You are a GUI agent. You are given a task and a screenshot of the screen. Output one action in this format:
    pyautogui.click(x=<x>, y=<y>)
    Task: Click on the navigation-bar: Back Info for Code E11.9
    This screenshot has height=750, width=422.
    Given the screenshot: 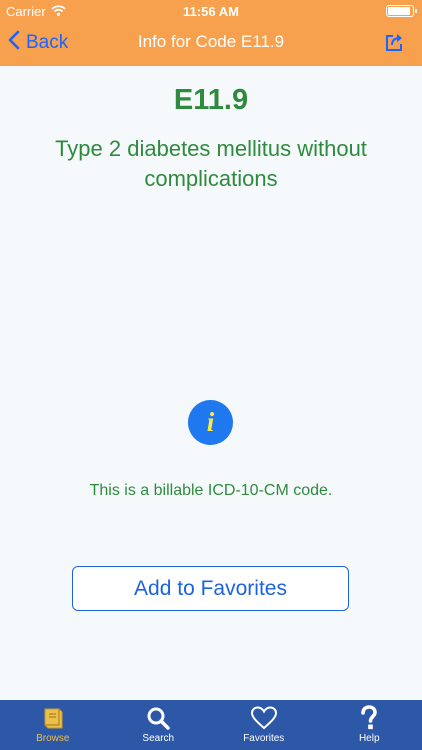 What is the action you would take?
    pyautogui.click(x=211, y=44)
    